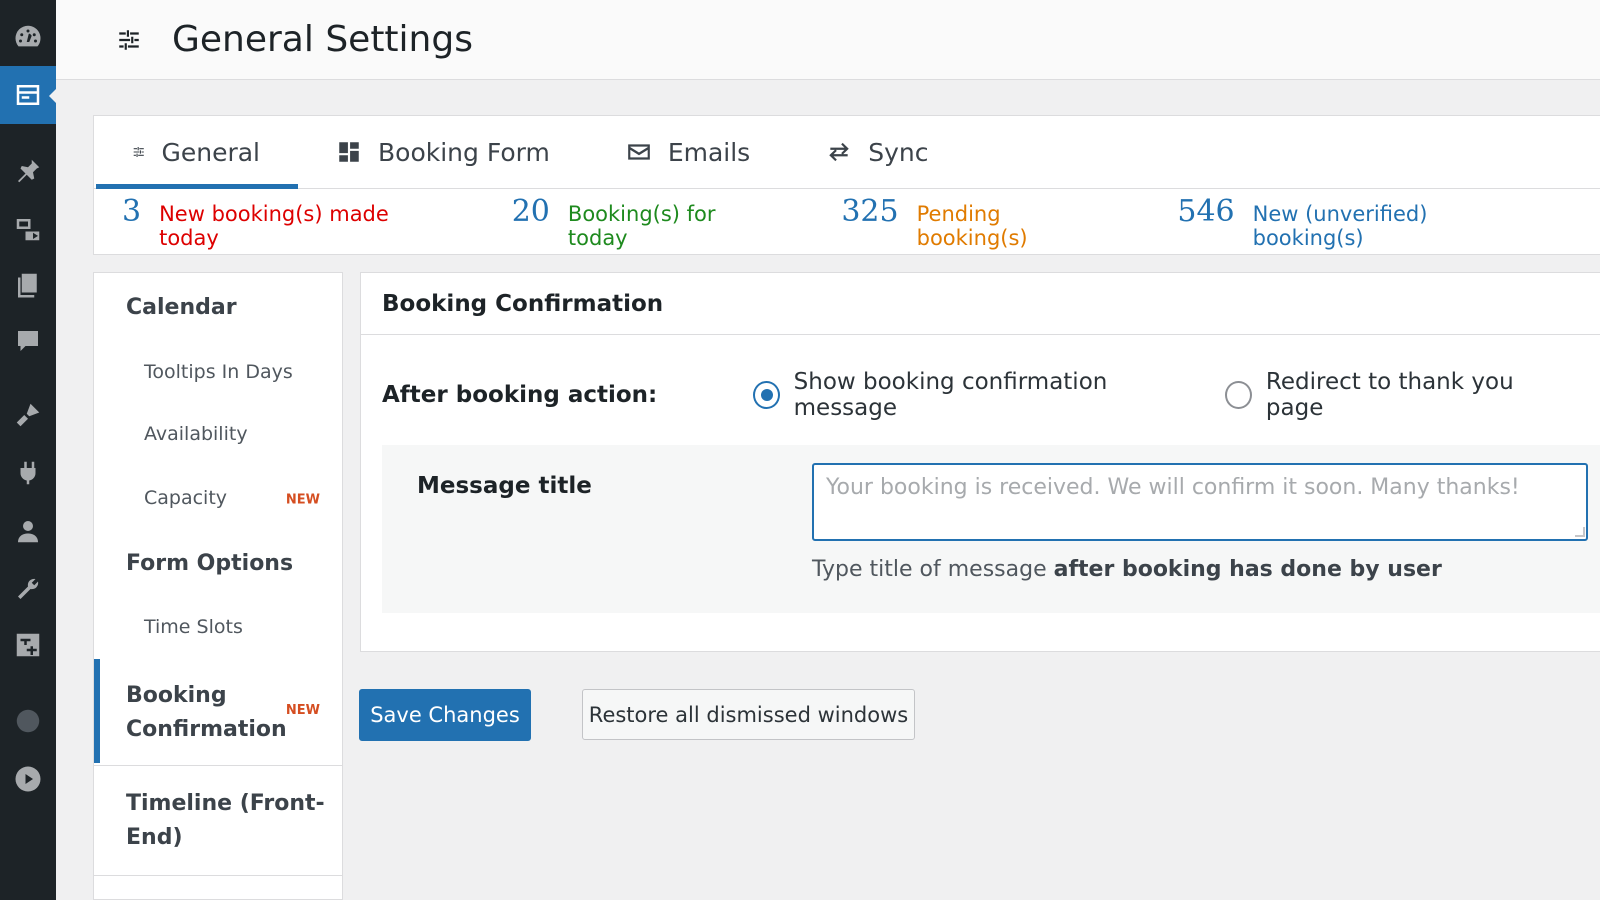  I want to click on radio-redirect: Redirect to thank you page, so click(1392, 395).